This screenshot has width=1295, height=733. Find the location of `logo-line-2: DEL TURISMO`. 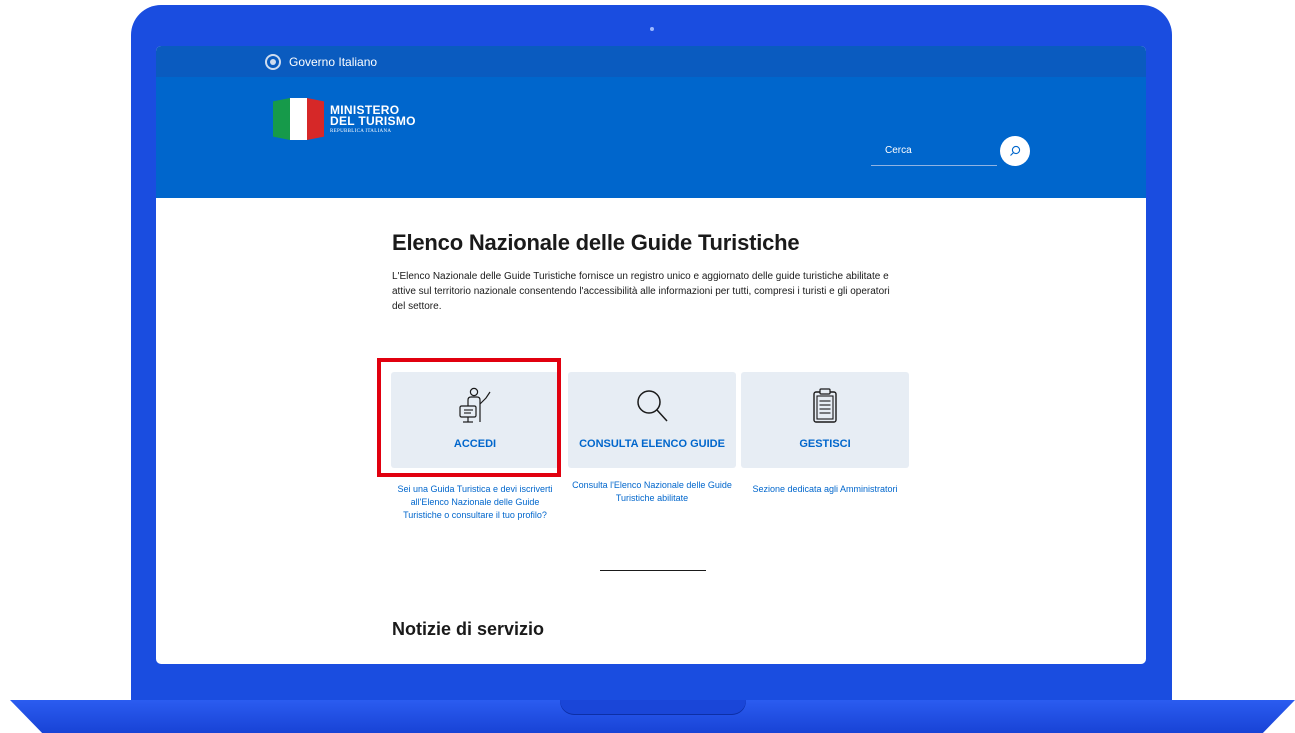

logo-line-2: DEL TURISMO is located at coordinates (373, 120).